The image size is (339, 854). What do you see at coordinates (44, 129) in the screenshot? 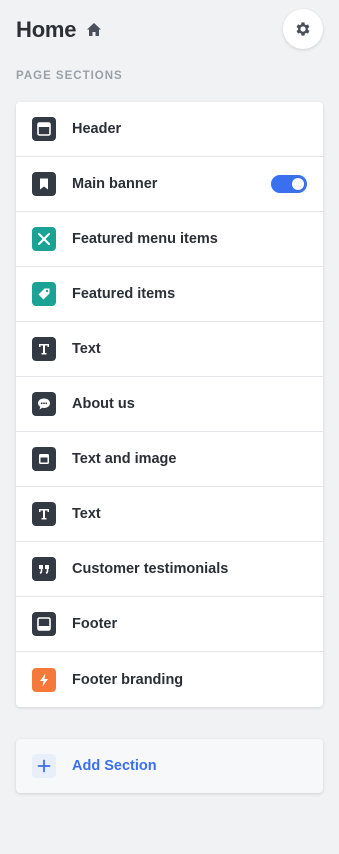
I see `header-layout-icon` at bounding box center [44, 129].